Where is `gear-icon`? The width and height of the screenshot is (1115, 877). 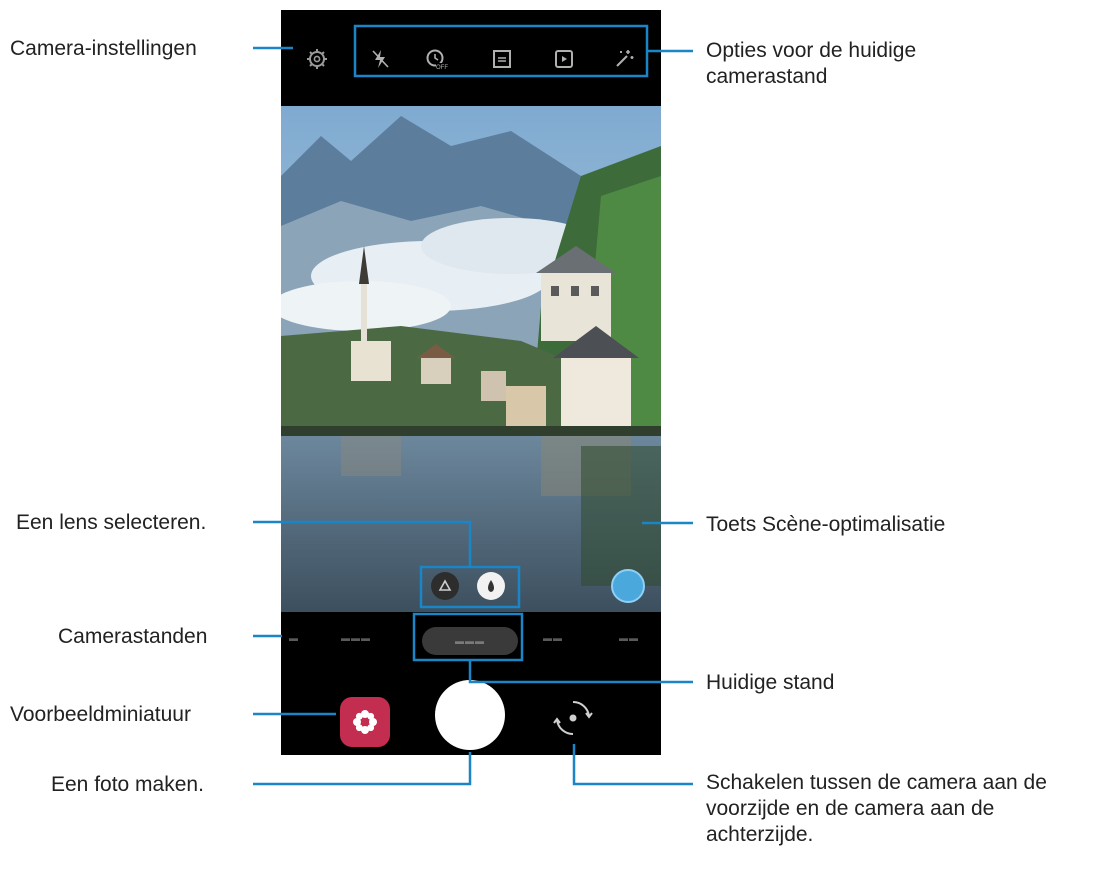 gear-icon is located at coordinates (317, 59).